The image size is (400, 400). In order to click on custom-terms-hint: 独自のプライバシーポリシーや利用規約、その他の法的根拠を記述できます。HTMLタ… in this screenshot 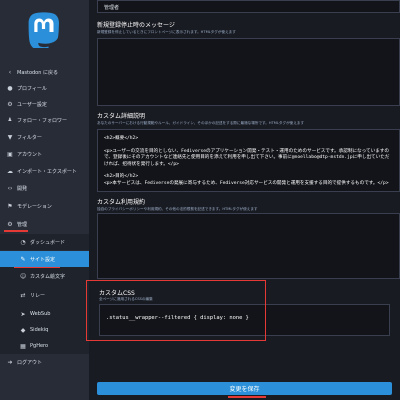, I will do `click(177, 209)`.